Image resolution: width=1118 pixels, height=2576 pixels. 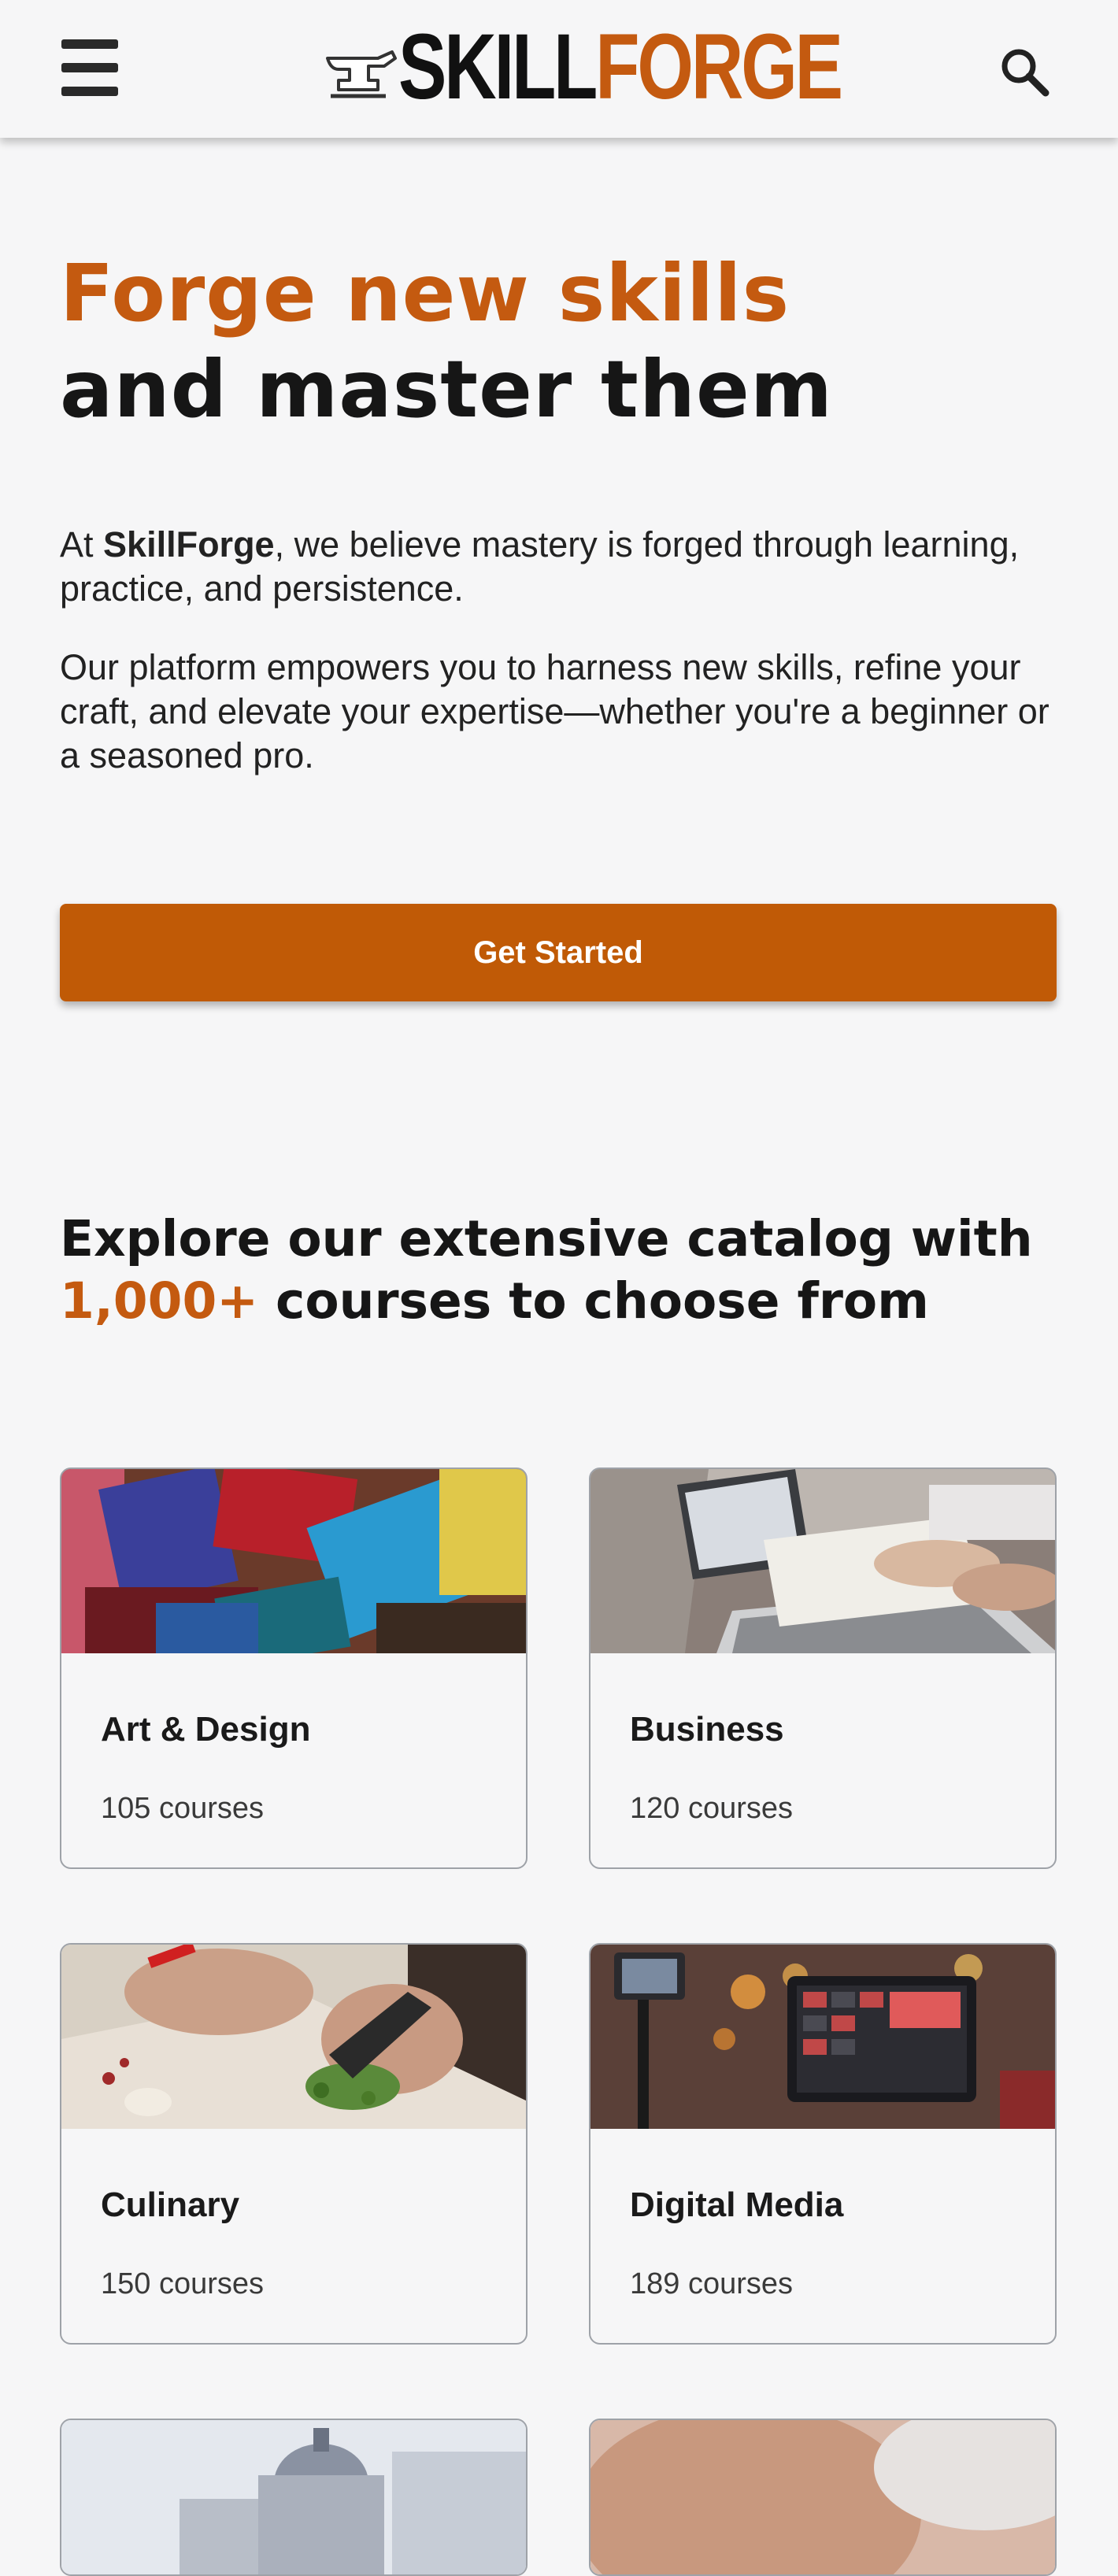 I want to click on catalog-heading-suffix: courses to choose from, so click(x=593, y=1301).